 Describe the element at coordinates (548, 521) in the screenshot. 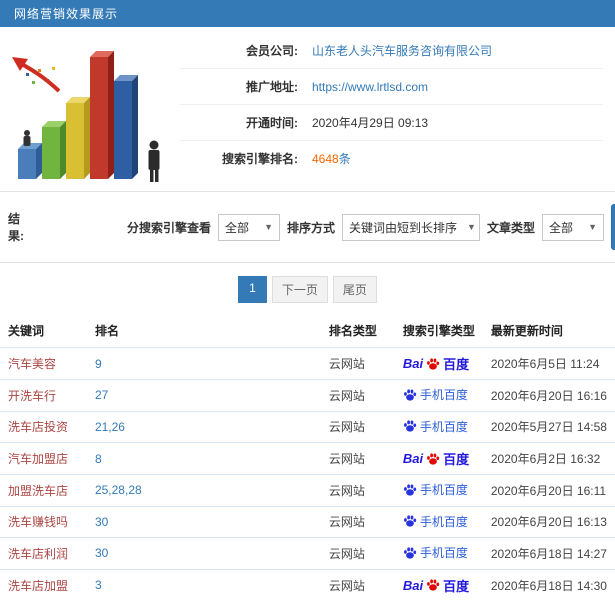

I see `updated-time-cell: 2020年6月20日 16:13` at that location.